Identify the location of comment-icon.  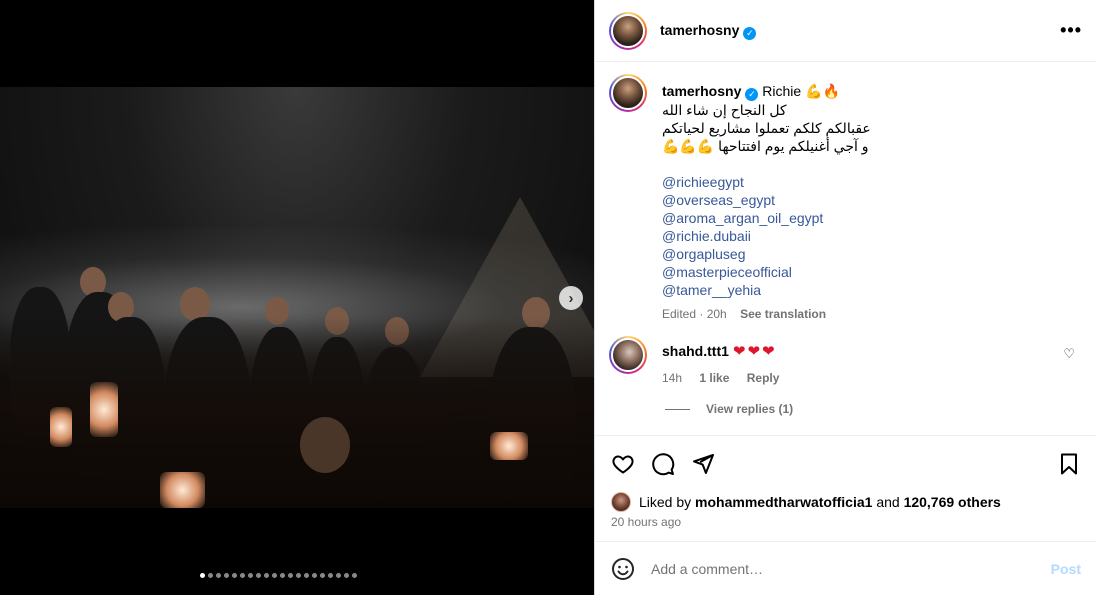
(663, 464).